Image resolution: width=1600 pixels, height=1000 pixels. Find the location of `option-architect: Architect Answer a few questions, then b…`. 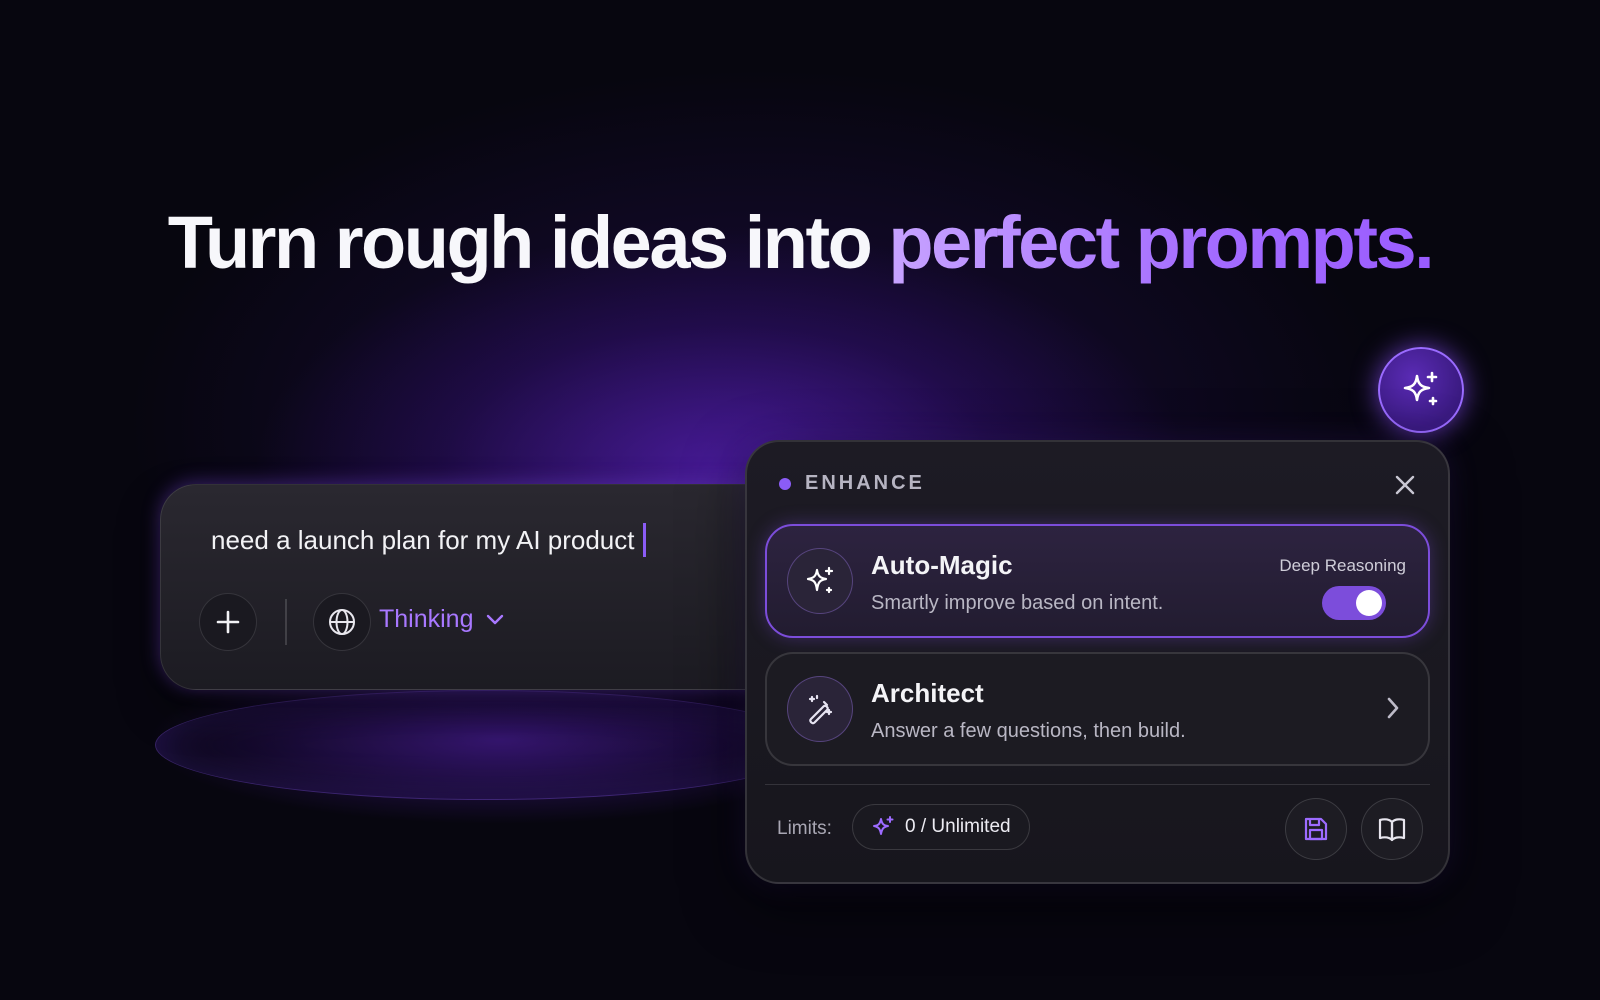

option-architect: Architect Answer a few questions, then b… is located at coordinates (1097, 709).